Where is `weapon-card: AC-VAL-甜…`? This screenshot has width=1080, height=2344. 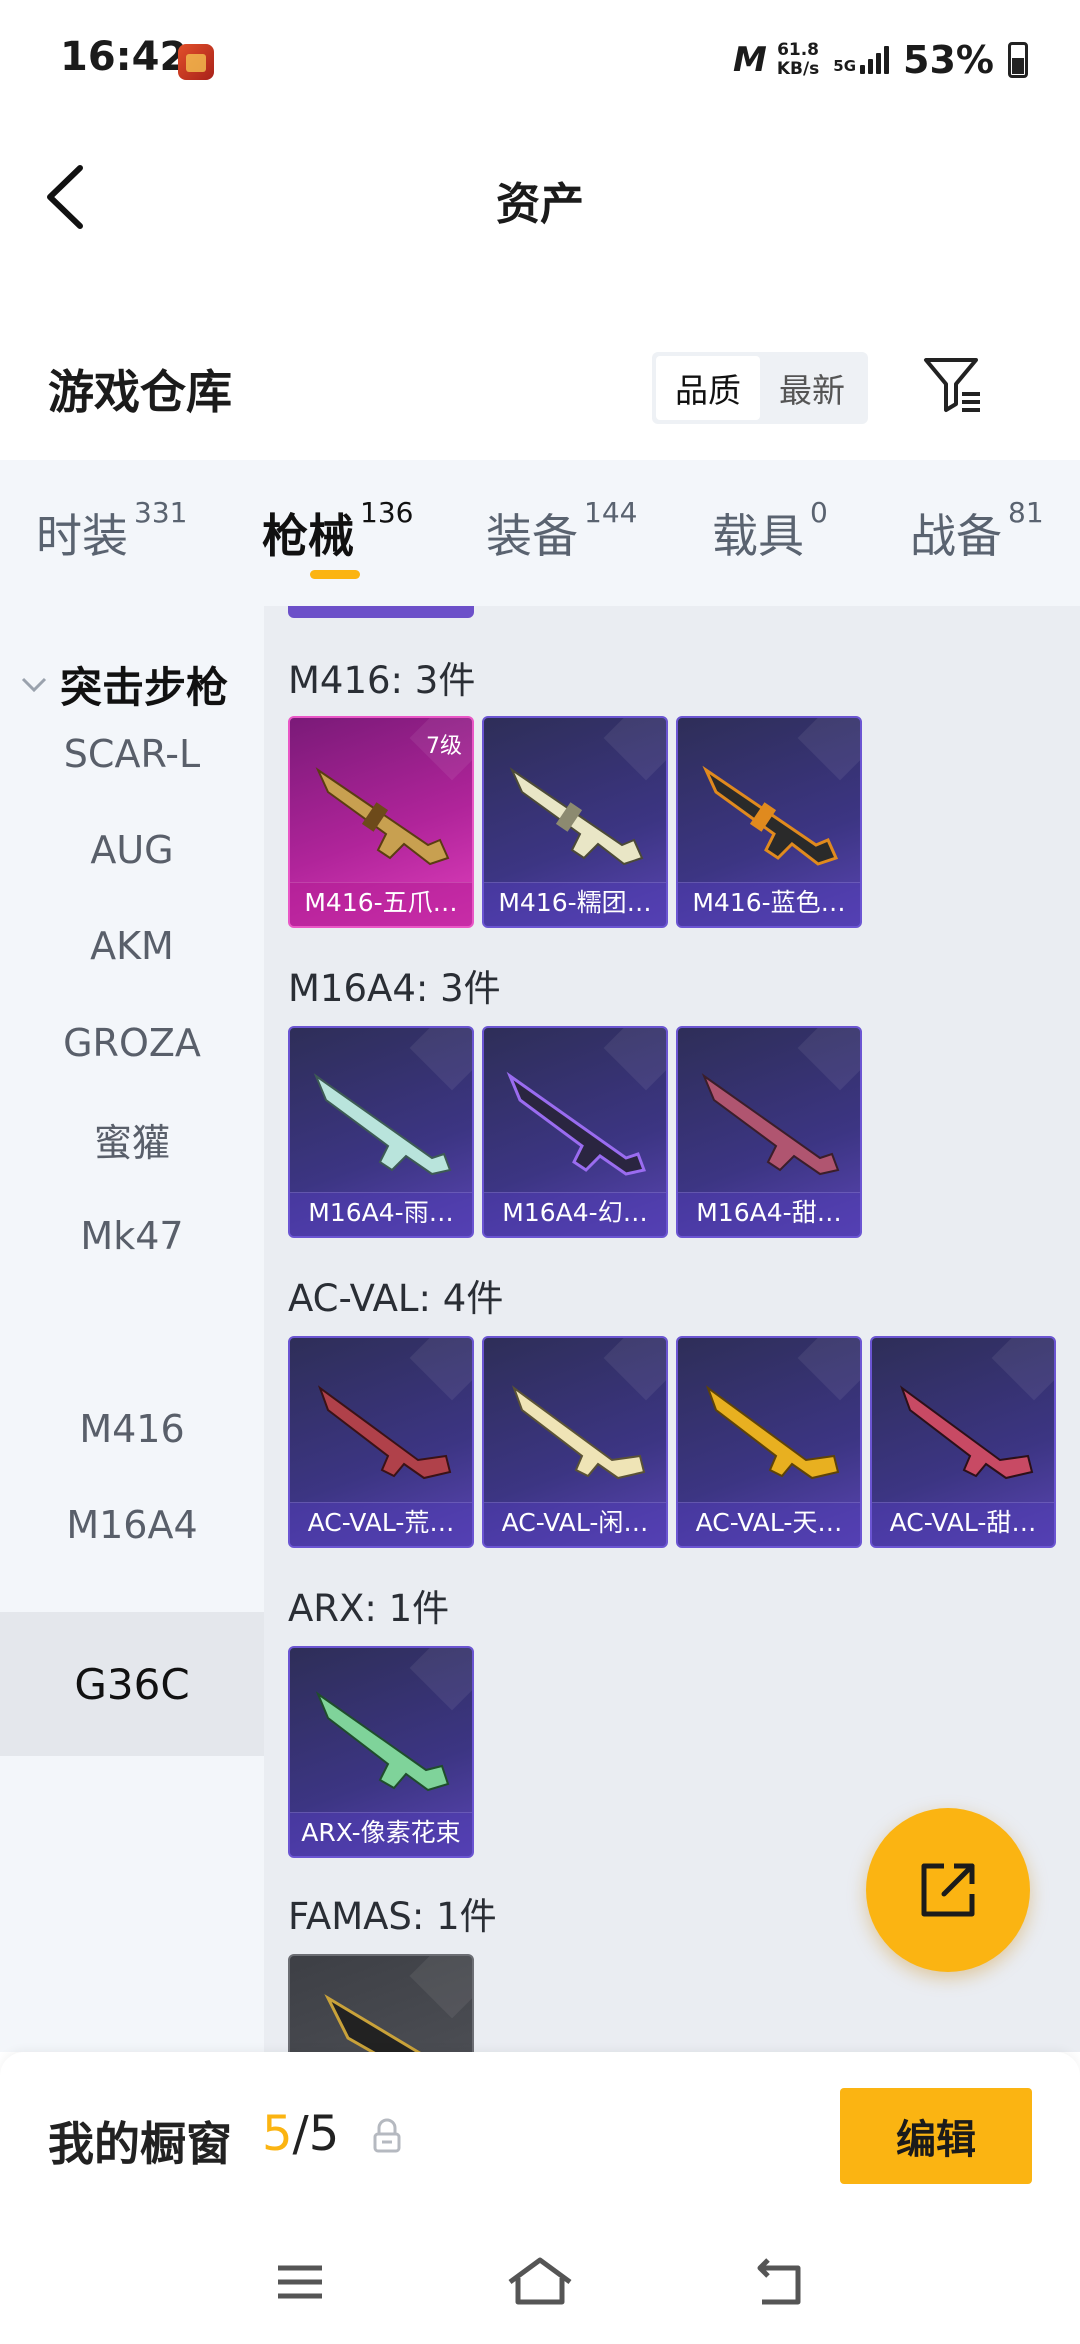
weapon-card: AC-VAL-甜… is located at coordinates (963, 1442).